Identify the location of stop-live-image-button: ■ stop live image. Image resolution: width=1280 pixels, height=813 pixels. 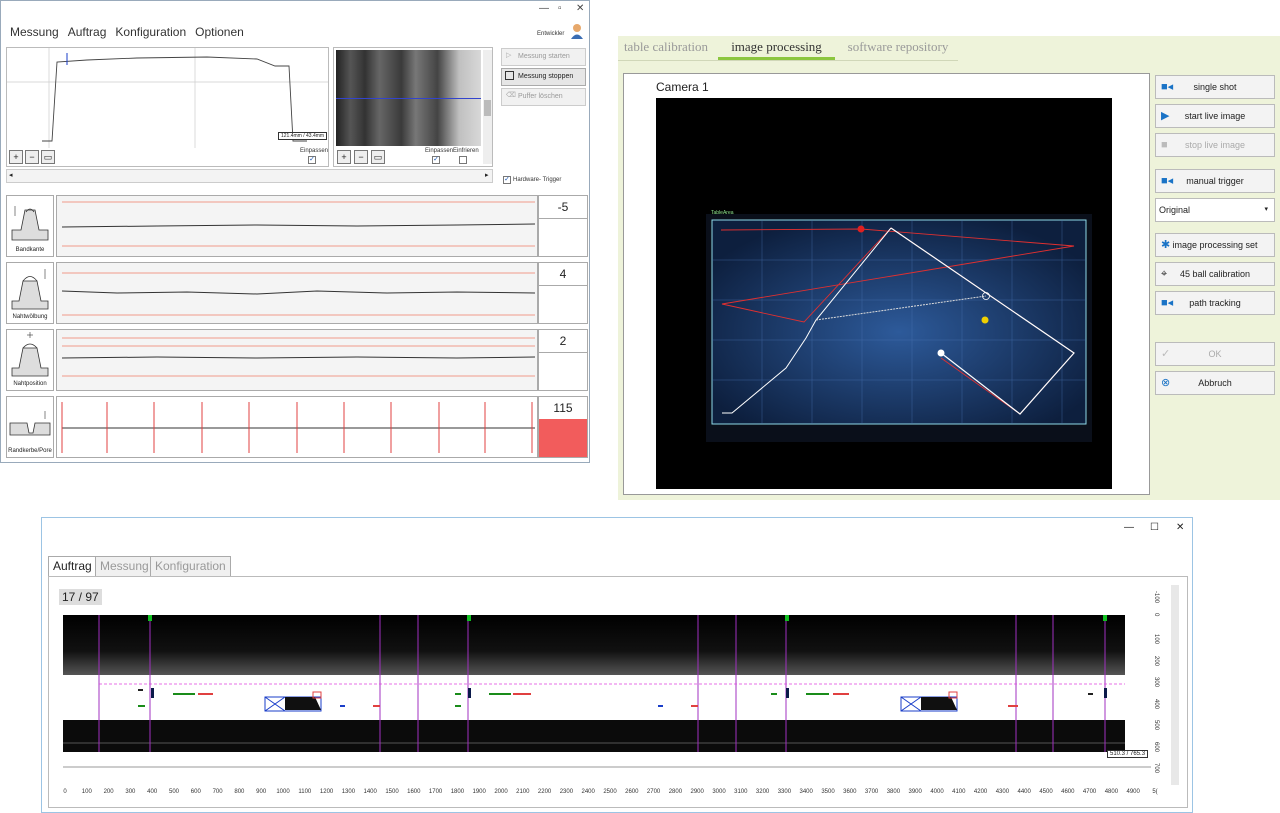
(1215, 145).